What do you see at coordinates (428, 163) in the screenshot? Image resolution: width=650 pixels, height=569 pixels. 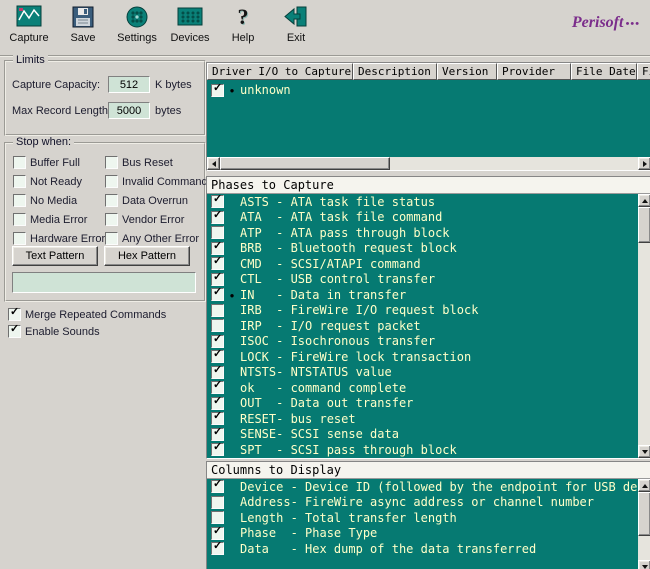 I see `horizontal-scrollbar` at bounding box center [428, 163].